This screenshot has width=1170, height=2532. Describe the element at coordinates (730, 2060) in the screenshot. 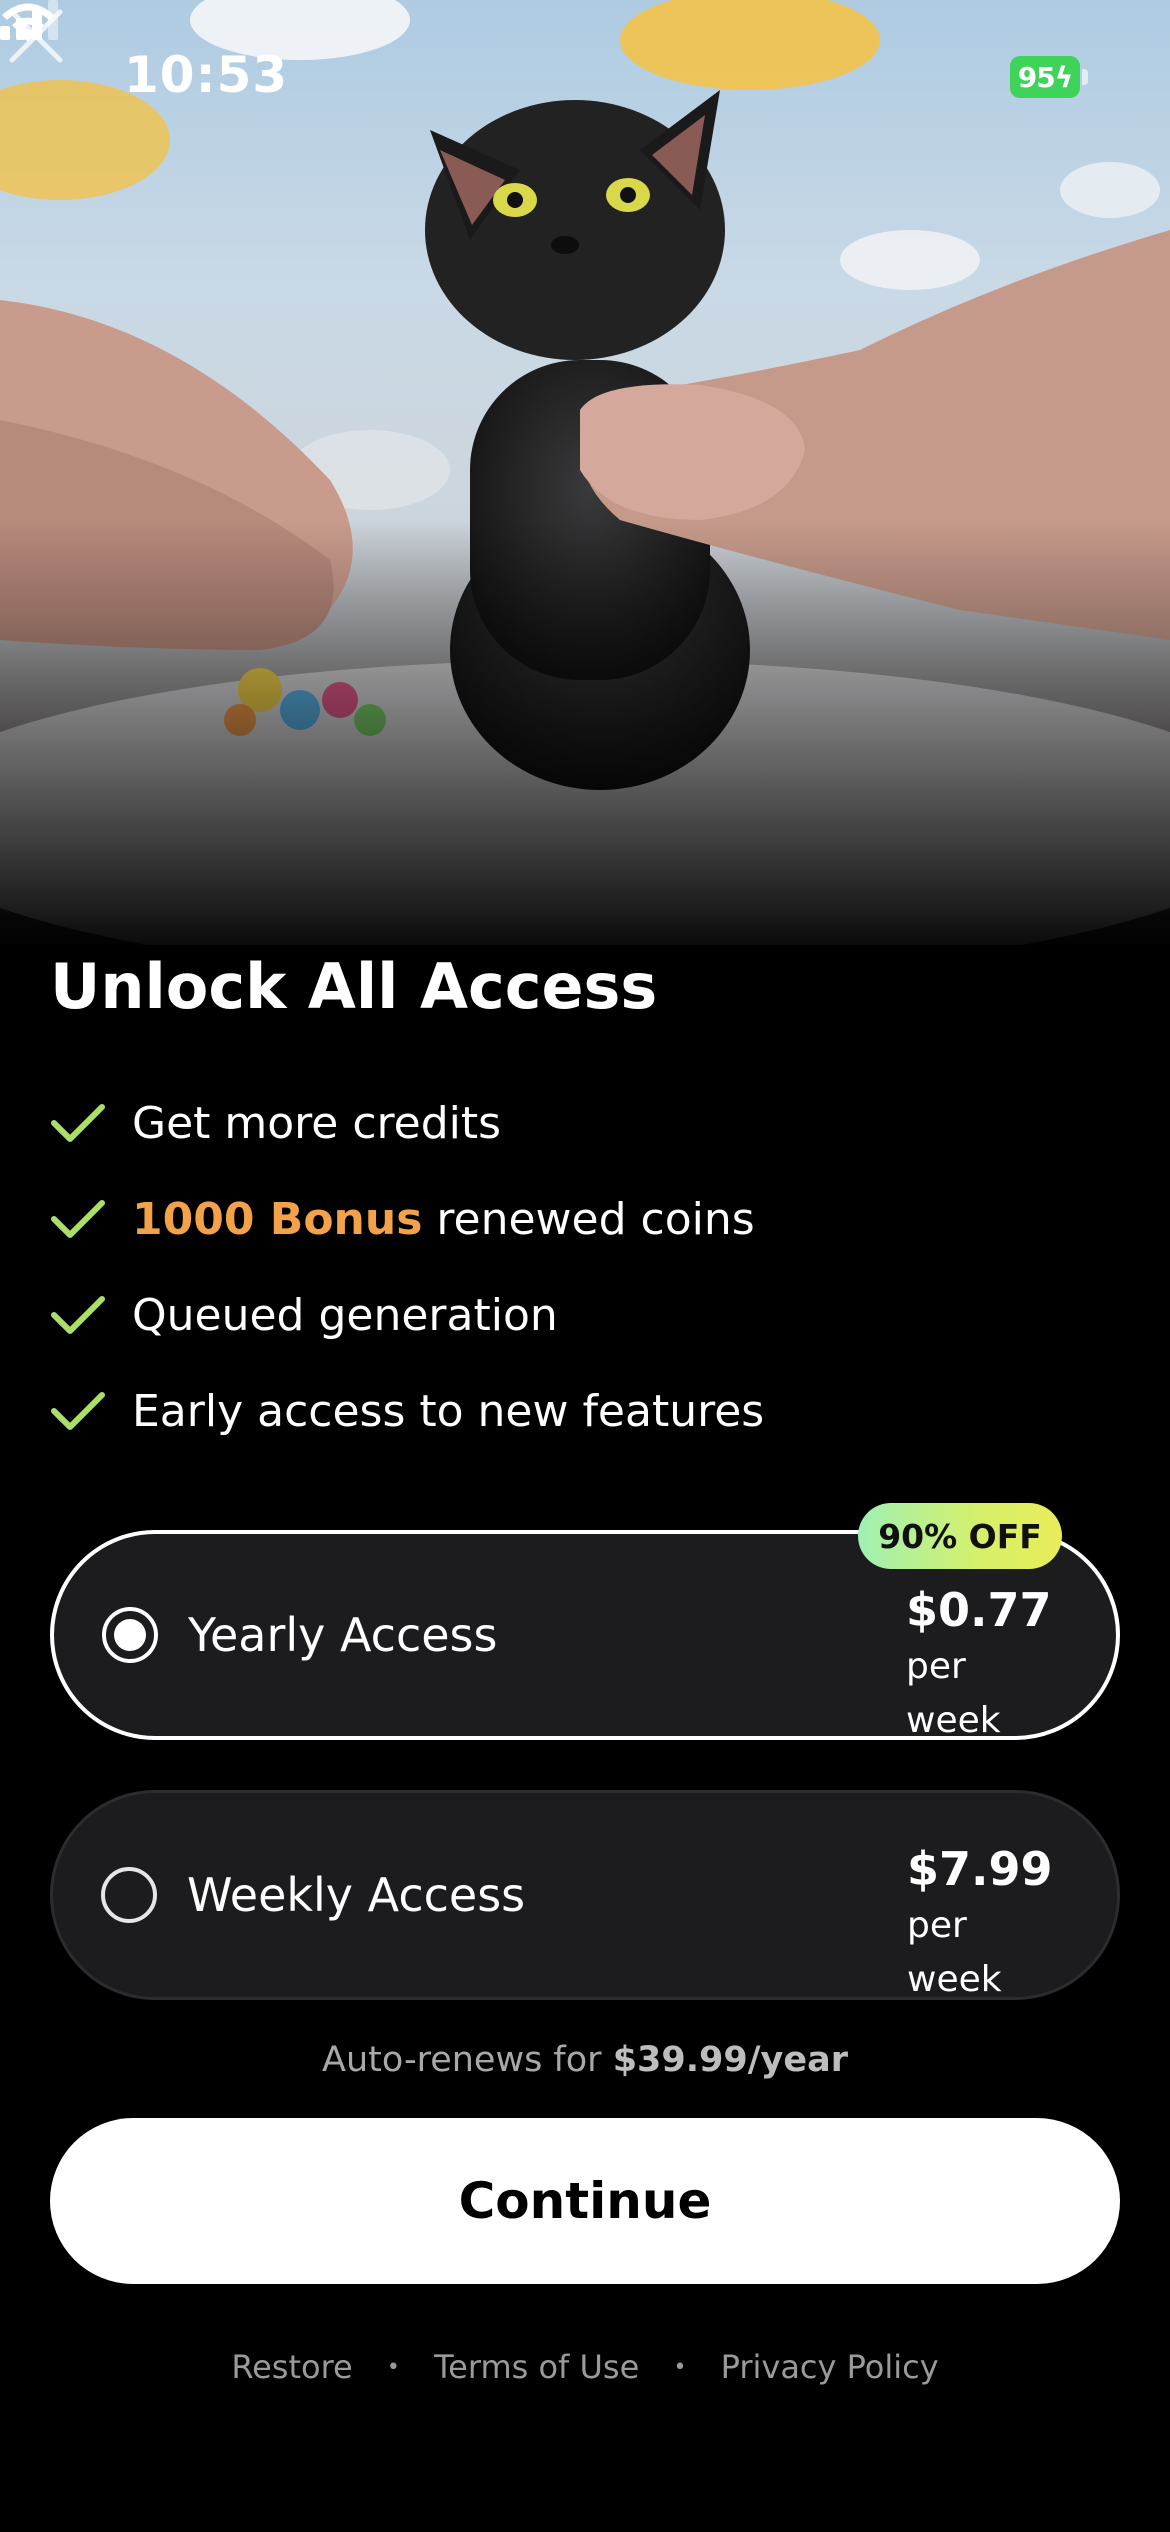

I see `auto-renew-price: $39.99/year` at that location.